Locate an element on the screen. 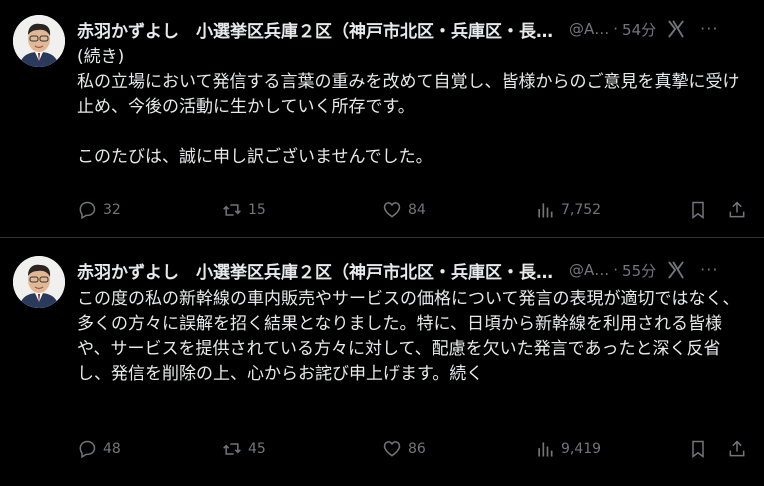 Image resolution: width=764 pixels, height=486 pixels. like-count: 84 is located at coordinates (417, 210).